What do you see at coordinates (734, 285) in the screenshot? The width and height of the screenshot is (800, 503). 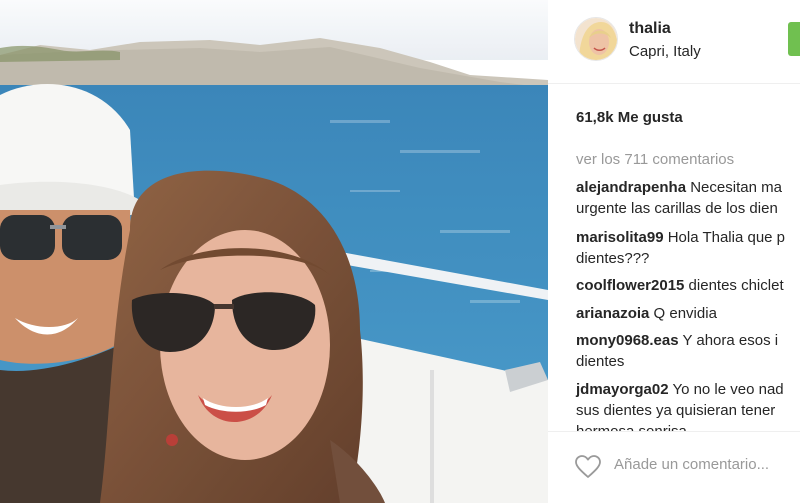 I see `comment-text: dientes chiclet` at bounding box center [734, 285].